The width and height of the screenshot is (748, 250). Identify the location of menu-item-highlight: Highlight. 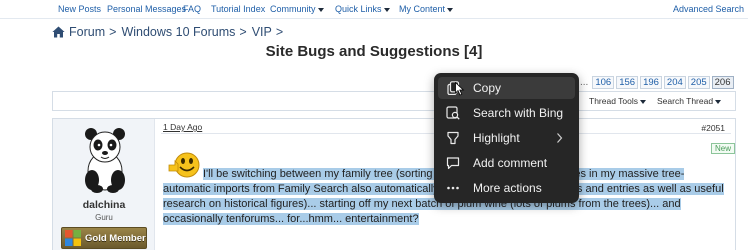
(506, 138).